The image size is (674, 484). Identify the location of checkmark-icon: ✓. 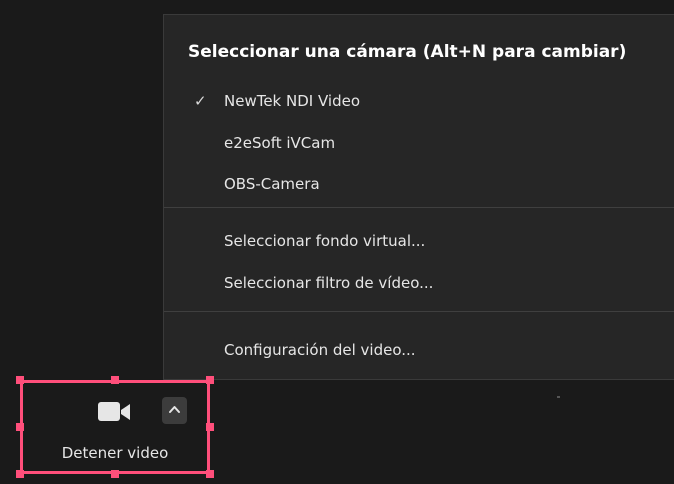
(200, 101).